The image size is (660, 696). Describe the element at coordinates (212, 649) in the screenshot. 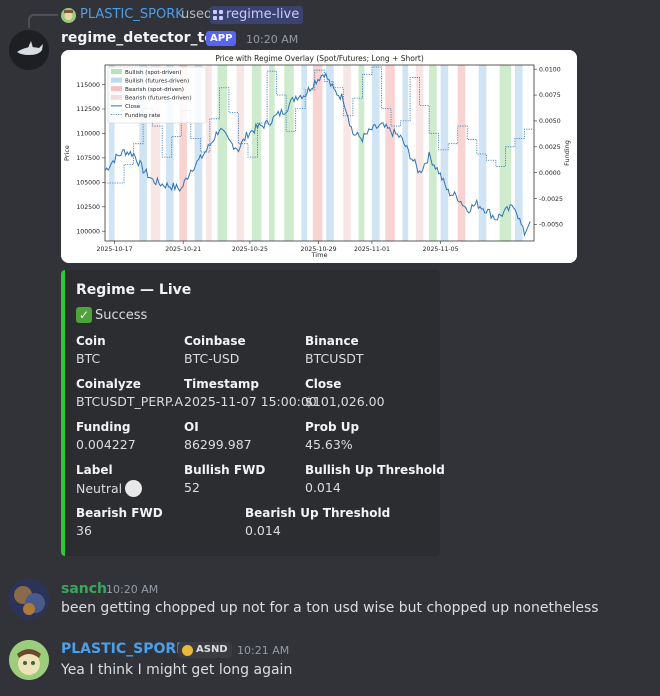

I see `server-tag-text: ASND` at that location.